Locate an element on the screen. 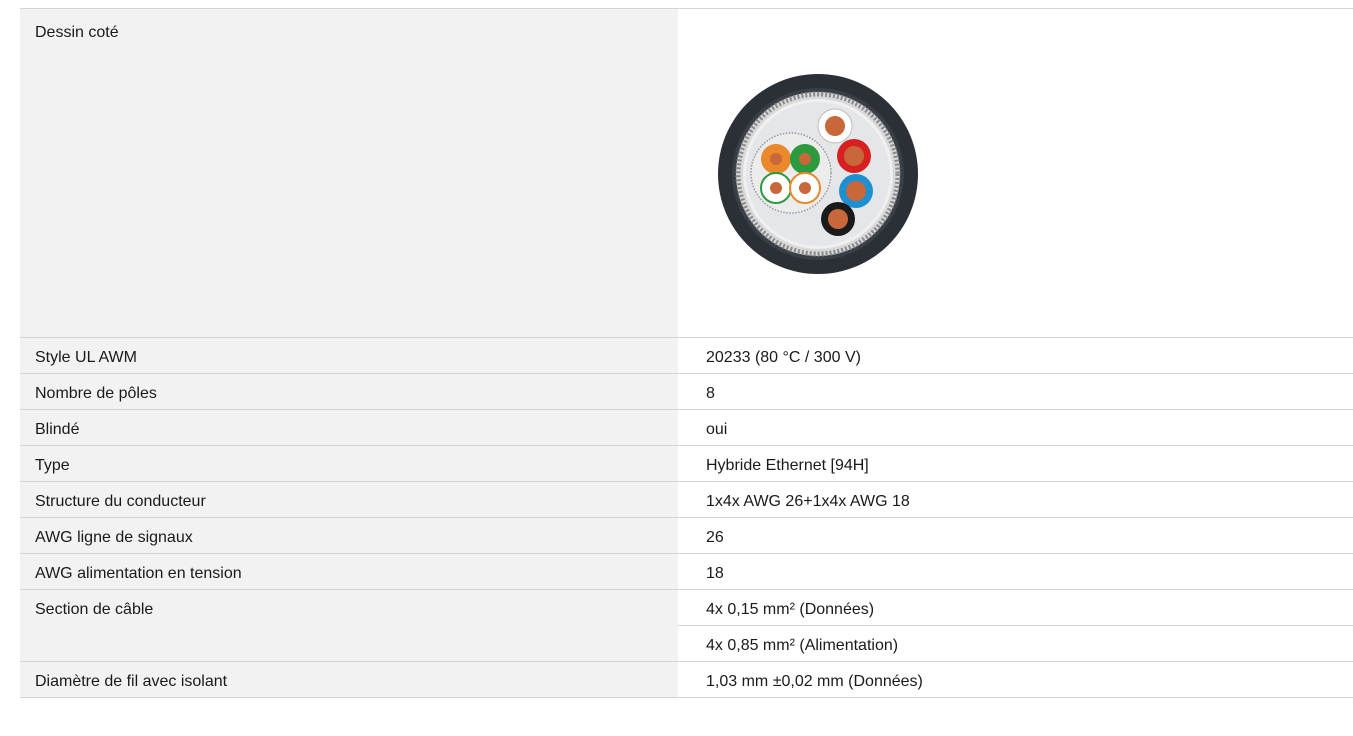 Image resolution: width=1353 pixels, height=736 pixels. spec-value: 26 is located at coordinates (1015, 535).